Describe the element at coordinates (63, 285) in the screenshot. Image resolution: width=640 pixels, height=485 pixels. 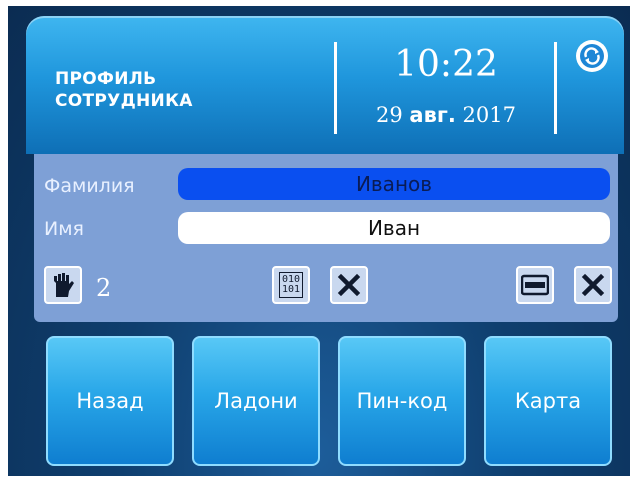
I see `palm-icon` at that location.